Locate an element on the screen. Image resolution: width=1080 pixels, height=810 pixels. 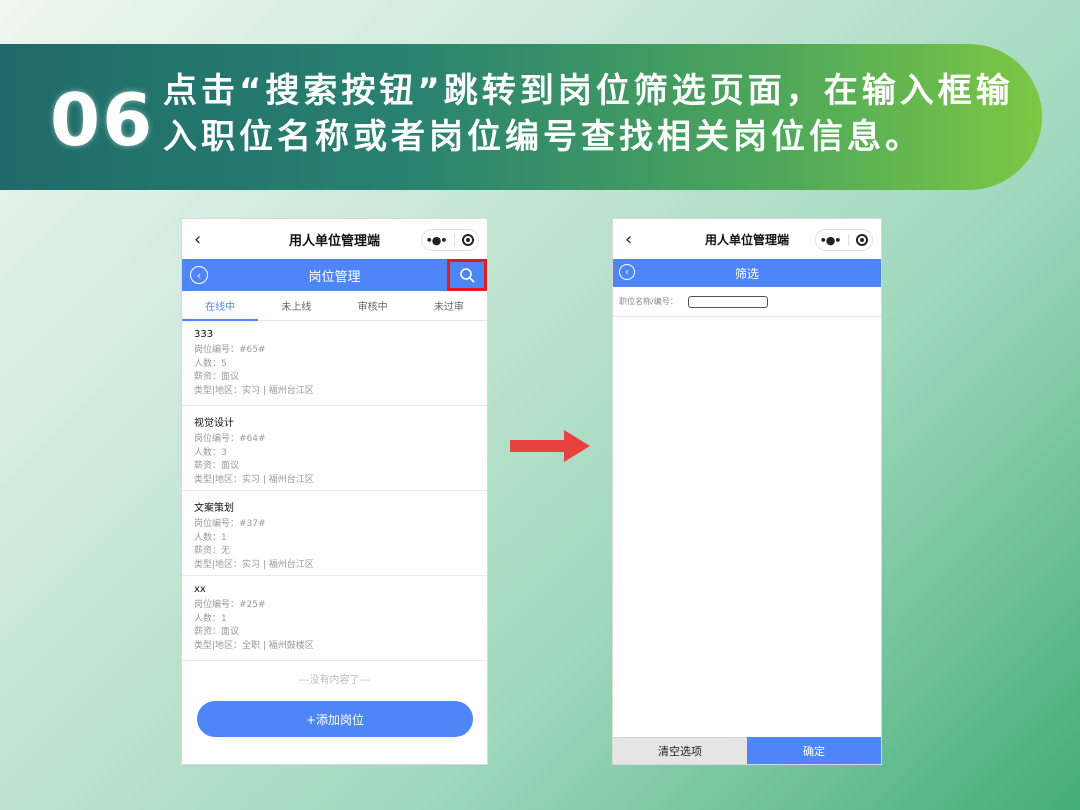
job-headcount: 人数：3 is located at coordinates (210, 452).